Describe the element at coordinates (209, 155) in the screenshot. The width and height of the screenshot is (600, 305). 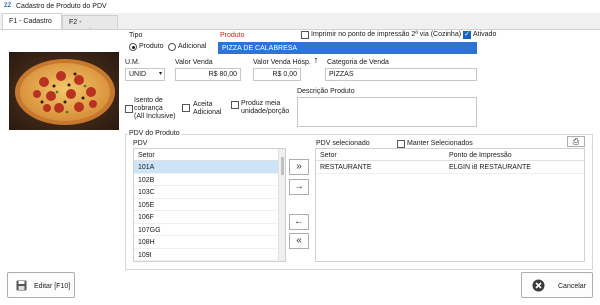
I see `pdv-list-header: Setor` at that location.